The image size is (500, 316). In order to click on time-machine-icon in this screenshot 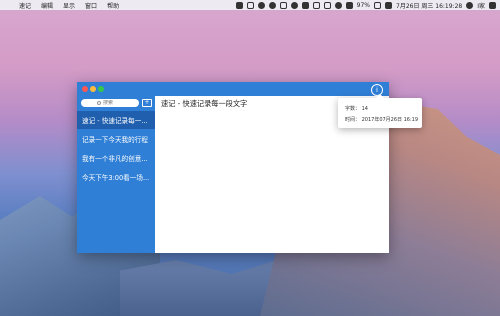, I will do `click(316, 5)`.